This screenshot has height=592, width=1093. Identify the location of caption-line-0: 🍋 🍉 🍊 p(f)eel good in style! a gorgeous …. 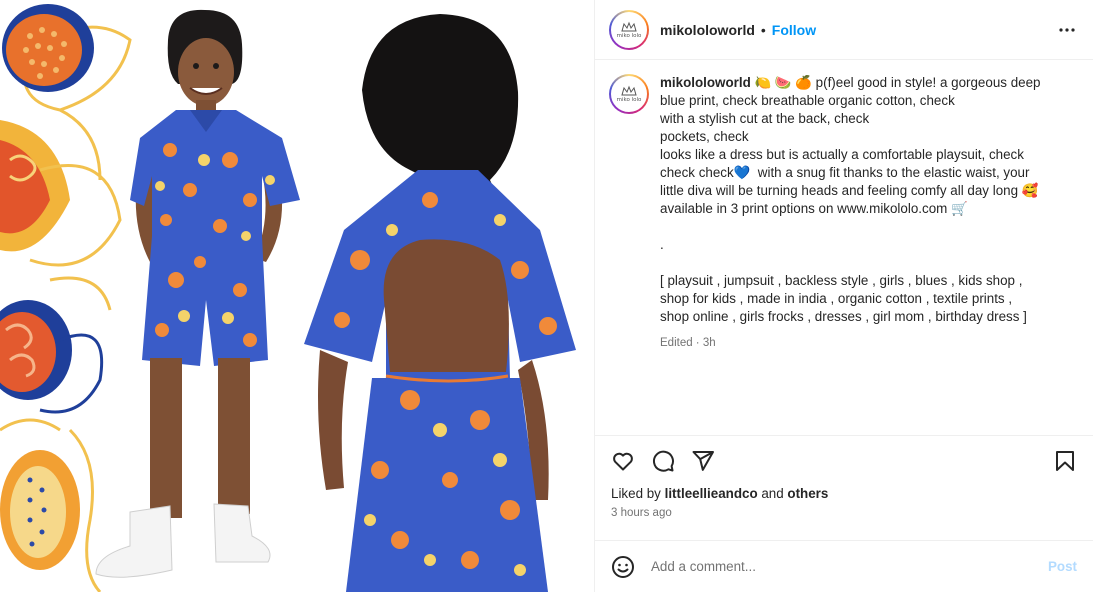
(895, 82).